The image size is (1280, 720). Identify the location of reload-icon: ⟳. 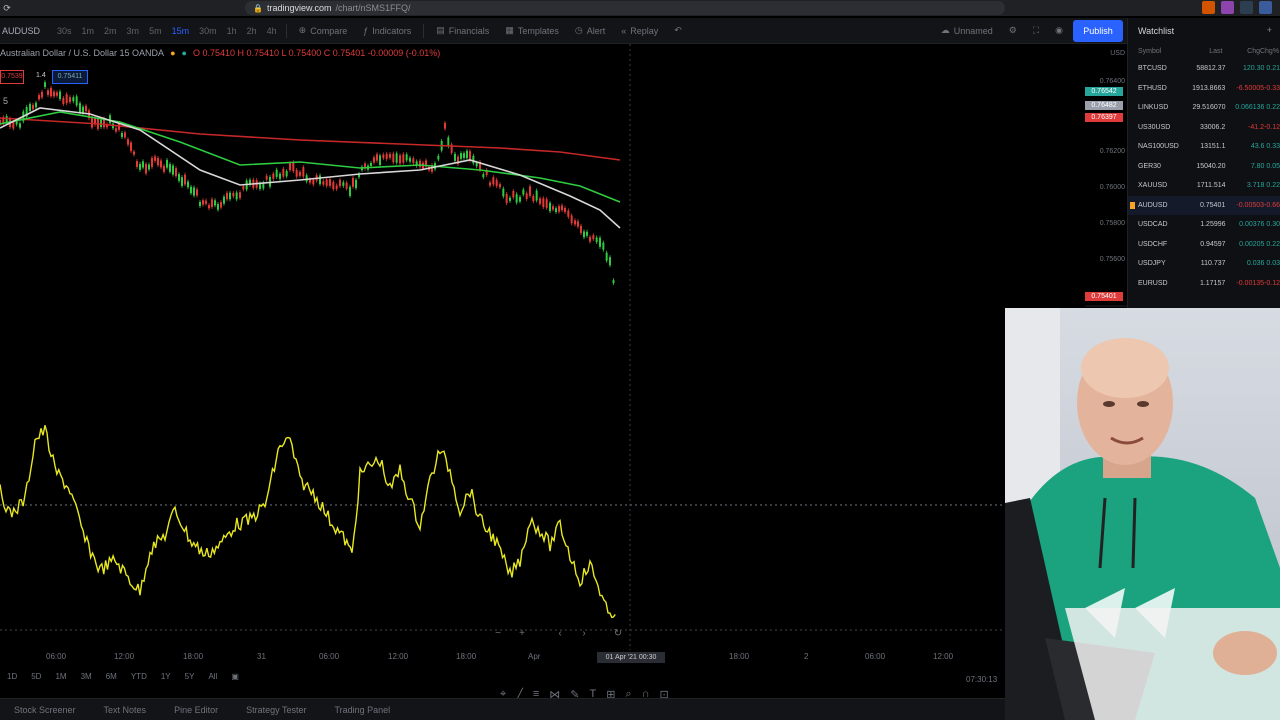
(7, 8).